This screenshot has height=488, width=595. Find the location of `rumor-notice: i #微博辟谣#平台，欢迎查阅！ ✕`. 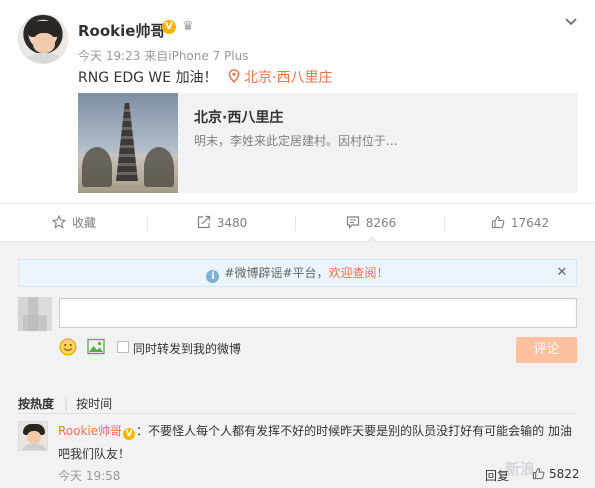

rumor-notice: i #微博辟谣#平台，欢迎查阅！ ✕ is located at coordinates (297, 273).